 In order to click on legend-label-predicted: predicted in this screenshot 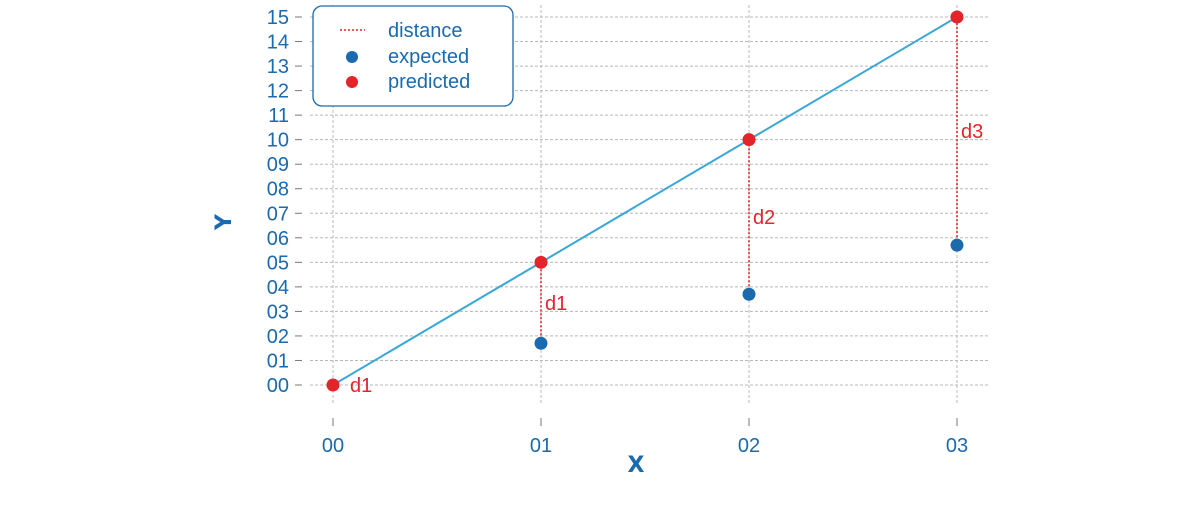, I will do `click(429, 82)`.